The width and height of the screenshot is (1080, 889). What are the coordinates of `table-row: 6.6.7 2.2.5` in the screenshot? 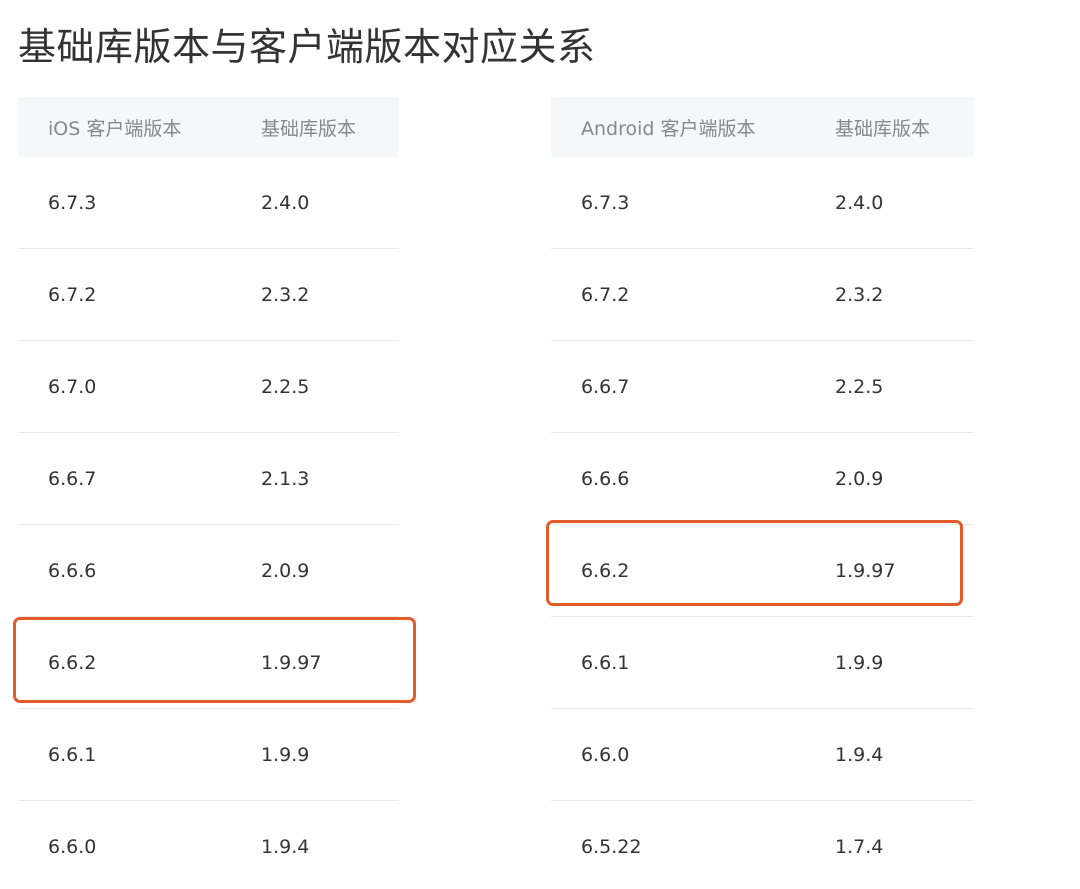 It's located at (762, 386).